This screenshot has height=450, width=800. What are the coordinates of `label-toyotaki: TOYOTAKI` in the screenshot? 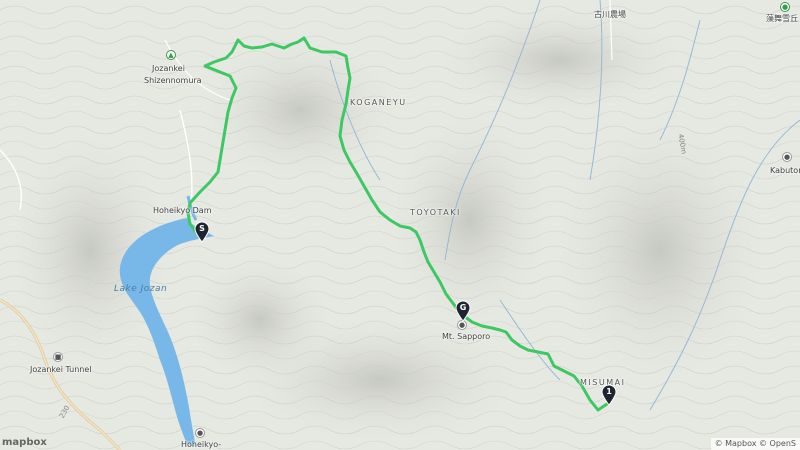 It's located at (435, 212).